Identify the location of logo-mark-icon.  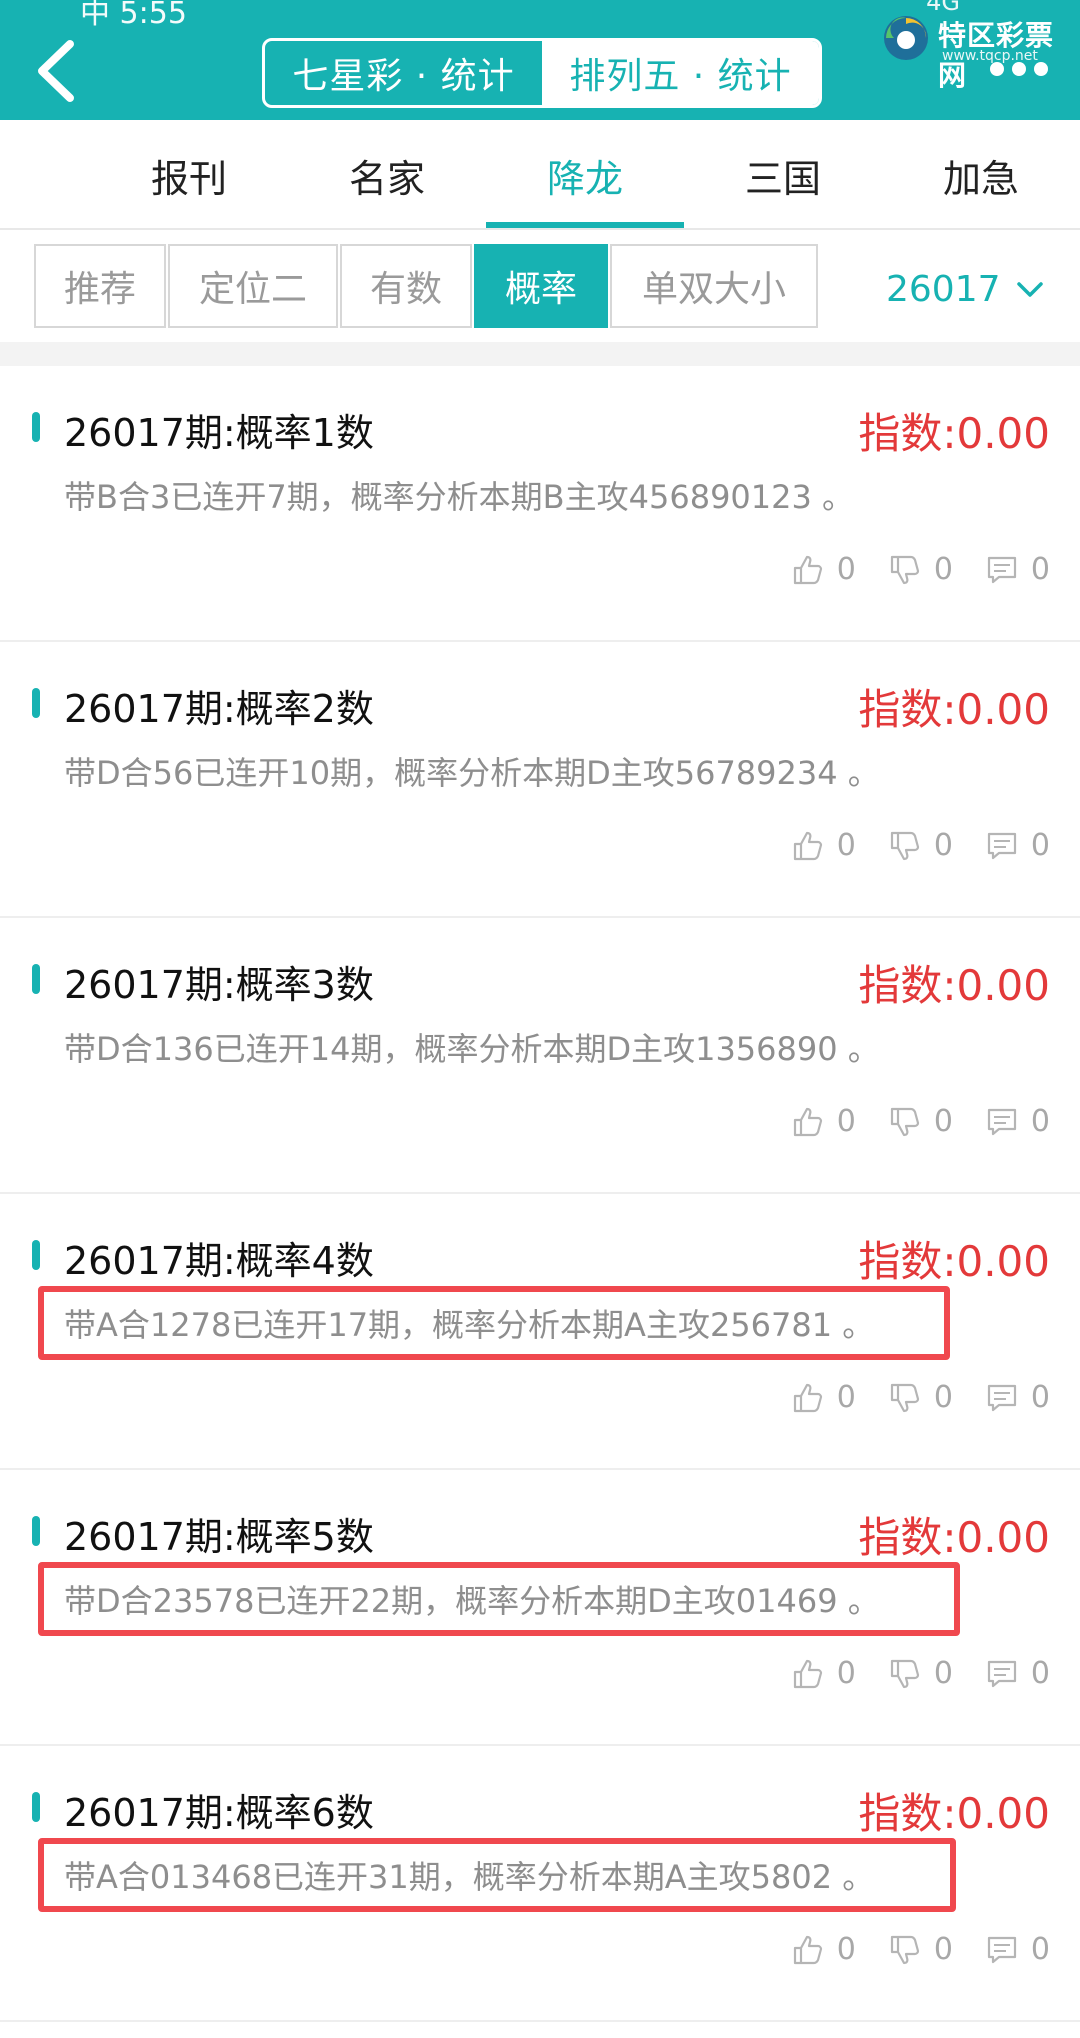
(906, 38).